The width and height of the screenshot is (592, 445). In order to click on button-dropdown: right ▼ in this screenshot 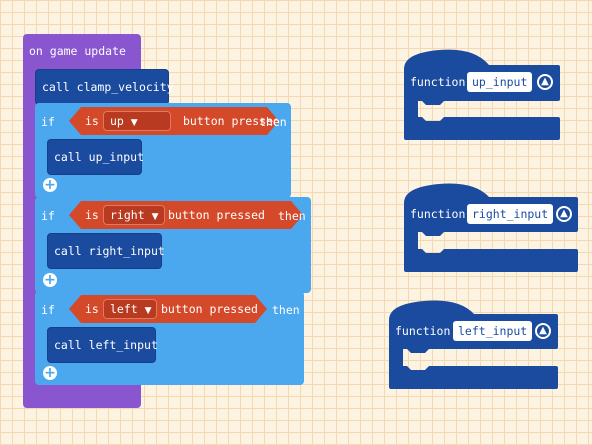, I will do `click(134, 215)`.